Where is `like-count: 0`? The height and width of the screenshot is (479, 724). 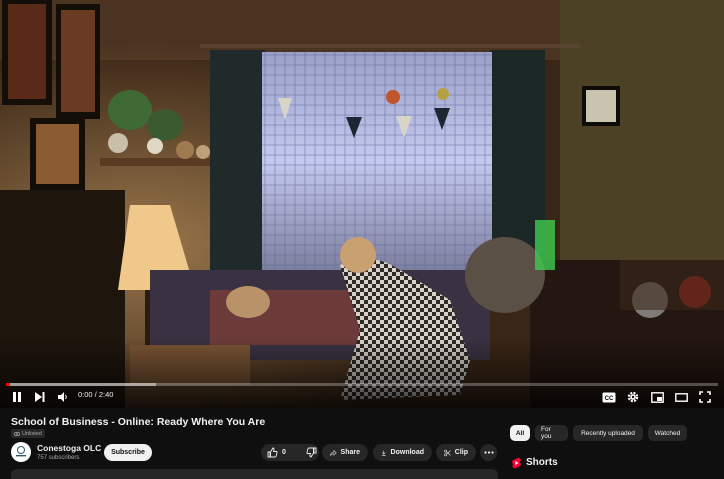
like-count: 0 is located at coordinates (284, 452).